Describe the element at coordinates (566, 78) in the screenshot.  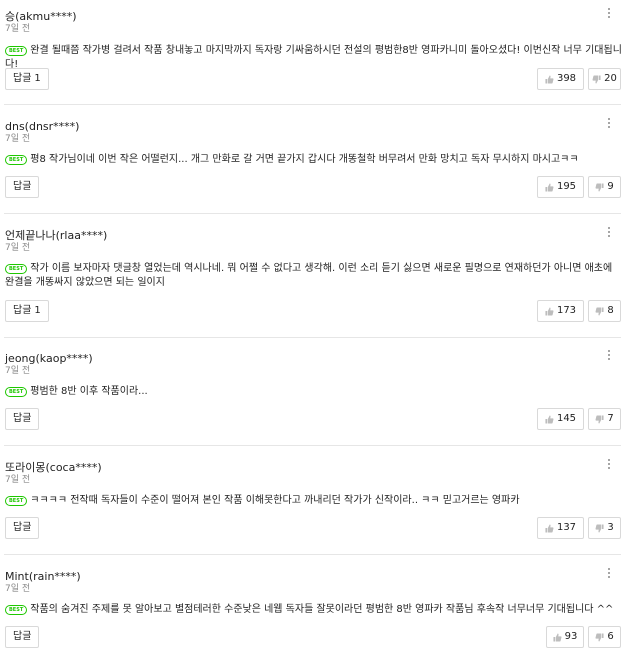
I see `like-count: 398` at that location.